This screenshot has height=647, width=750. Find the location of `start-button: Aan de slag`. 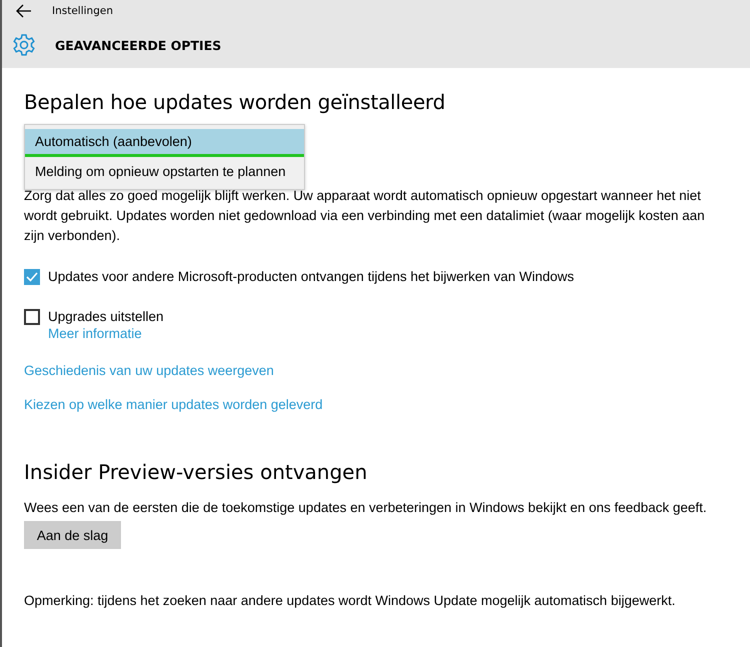

start-button: Aan de slag is located at coordinates (72, 535).